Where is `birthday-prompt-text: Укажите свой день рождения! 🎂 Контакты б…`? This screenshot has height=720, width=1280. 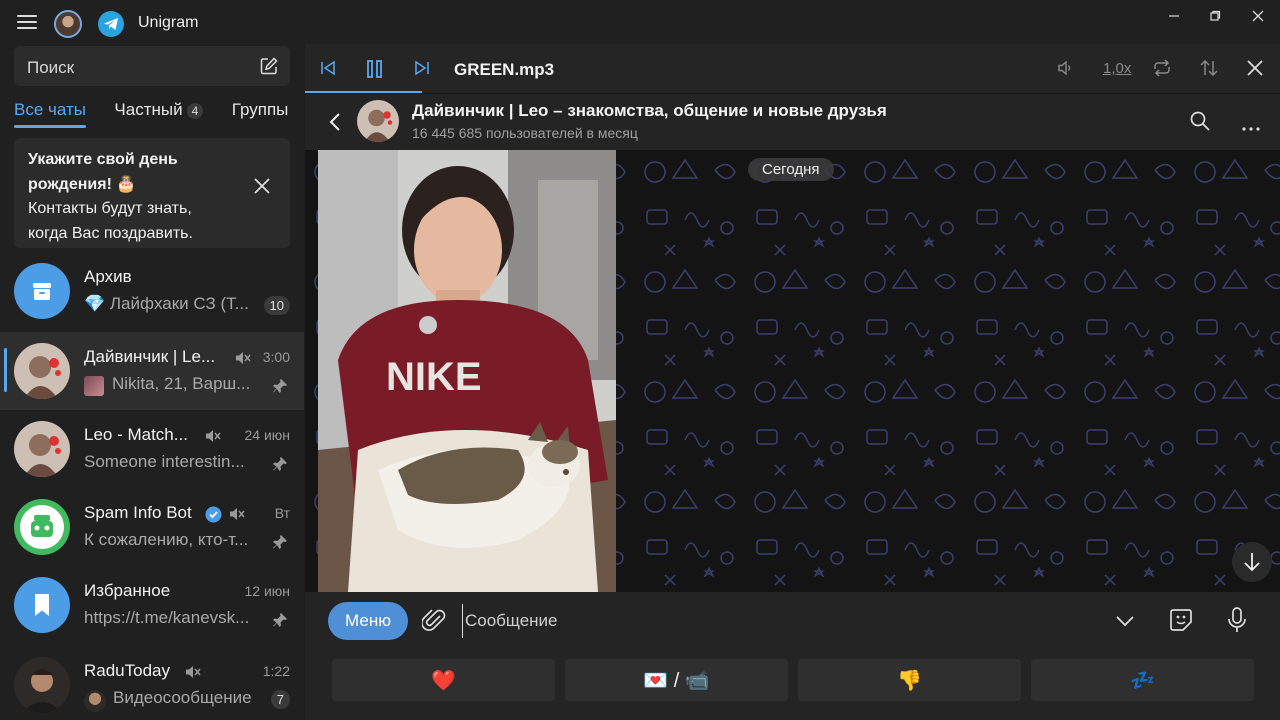
birthday-prompt-text: Укажите свой день рождения! 🎂 Контакты б… is located at coordinates (133, 197).